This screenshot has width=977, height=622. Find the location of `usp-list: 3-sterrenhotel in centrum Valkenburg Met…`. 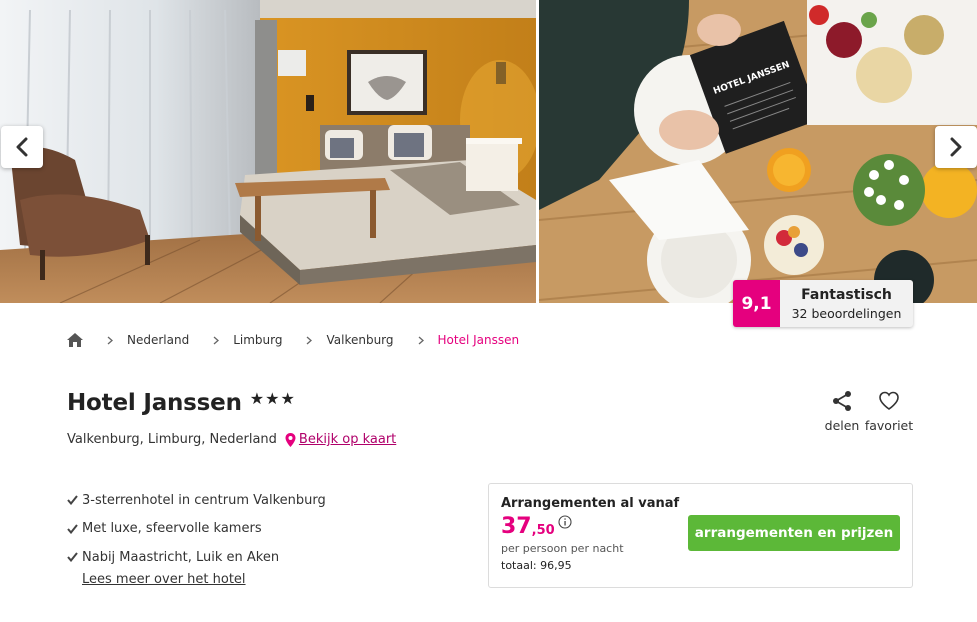

usp-list: 3-sterrenhotel in centrum Valkenburg Met… is located at coordinates (196, 529).